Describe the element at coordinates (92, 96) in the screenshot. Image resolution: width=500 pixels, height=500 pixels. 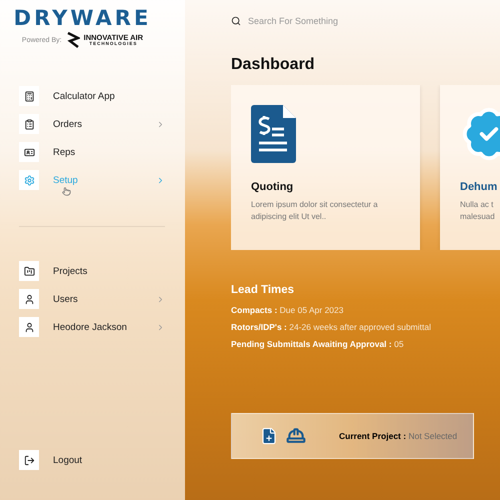
I see `sidebar-item: Calculator App` at that location.